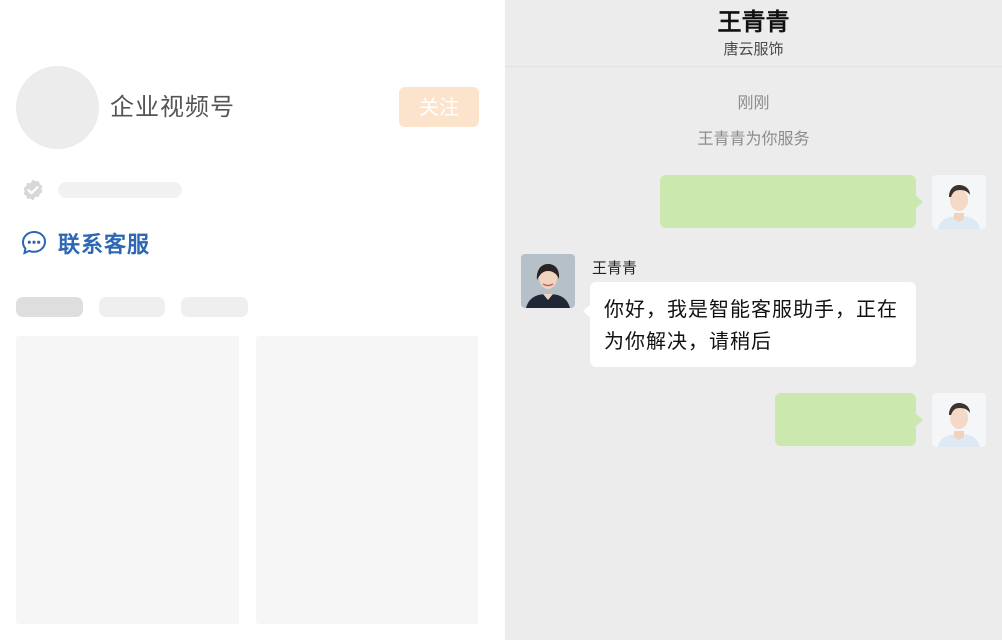 The height and width of the screenshot is (640, 1002). What do you see at coordinates (753, 49) in the screenshot?
I see `chat-subtitle: 唐云服饰` at bounding box center [753, 49].